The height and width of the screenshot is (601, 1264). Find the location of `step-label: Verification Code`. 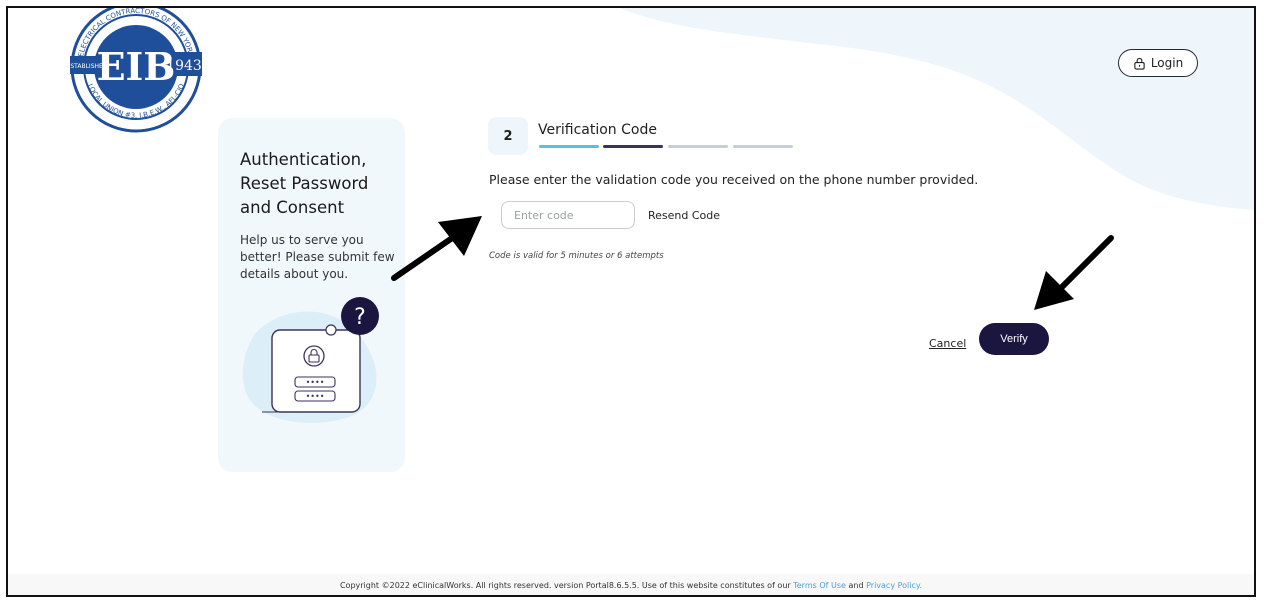

step-label: Verification Code is located at coordinates (597, 130).